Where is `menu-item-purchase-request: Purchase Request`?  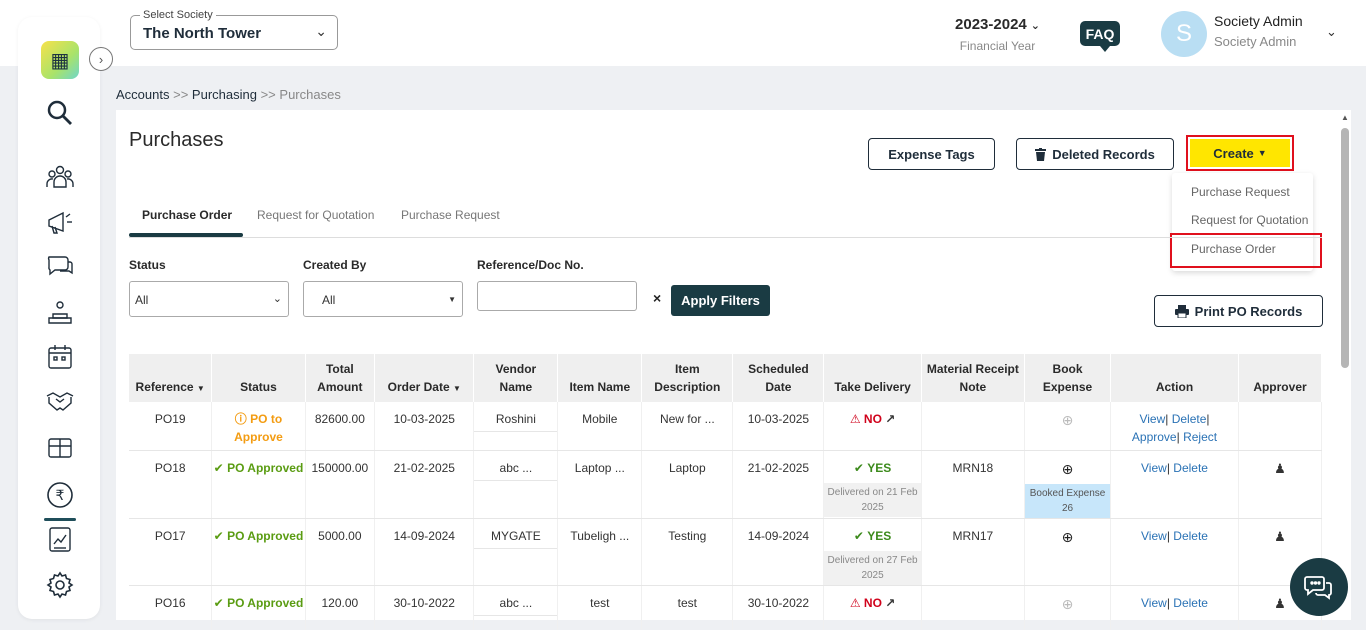
menu-item-purchase-request: Purchase Request is located at coordinates (1240, 192).